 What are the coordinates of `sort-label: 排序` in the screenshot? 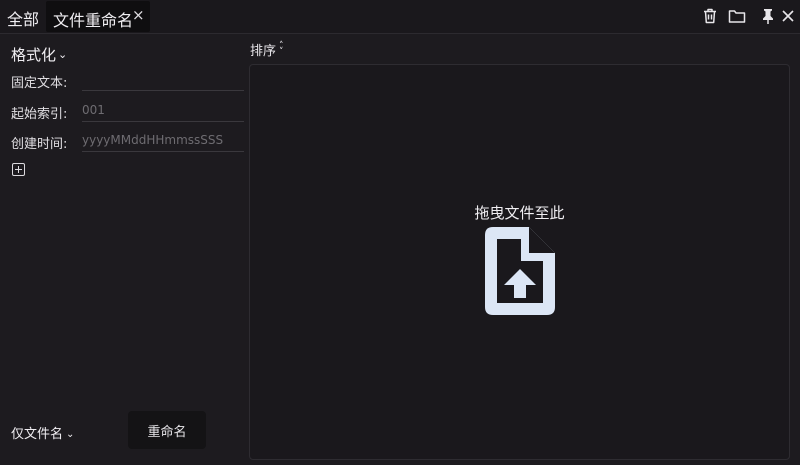 It's located at (263, 51).